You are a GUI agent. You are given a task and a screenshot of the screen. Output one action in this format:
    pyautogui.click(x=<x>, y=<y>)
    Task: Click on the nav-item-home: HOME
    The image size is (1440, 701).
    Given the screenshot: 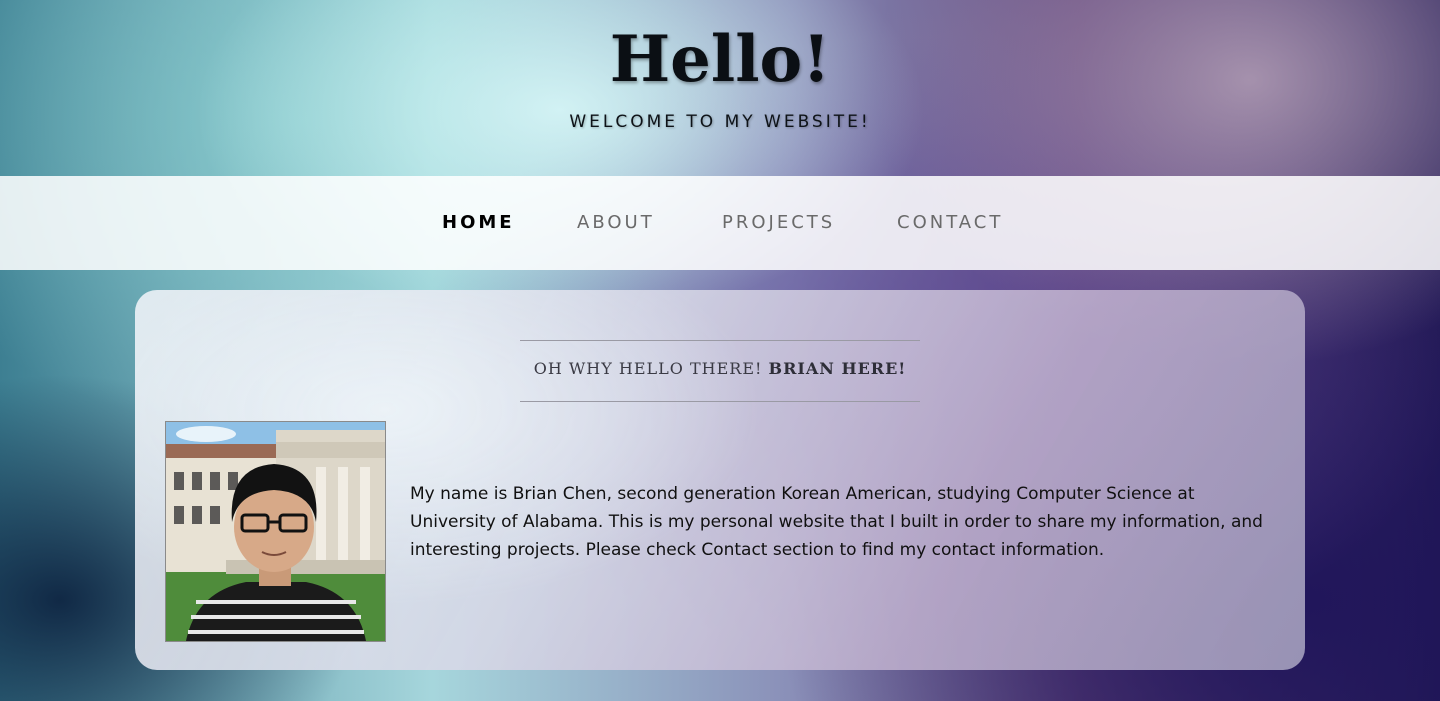 What is the action you would take?
    pyautogui.click(x=478, y=222)
    